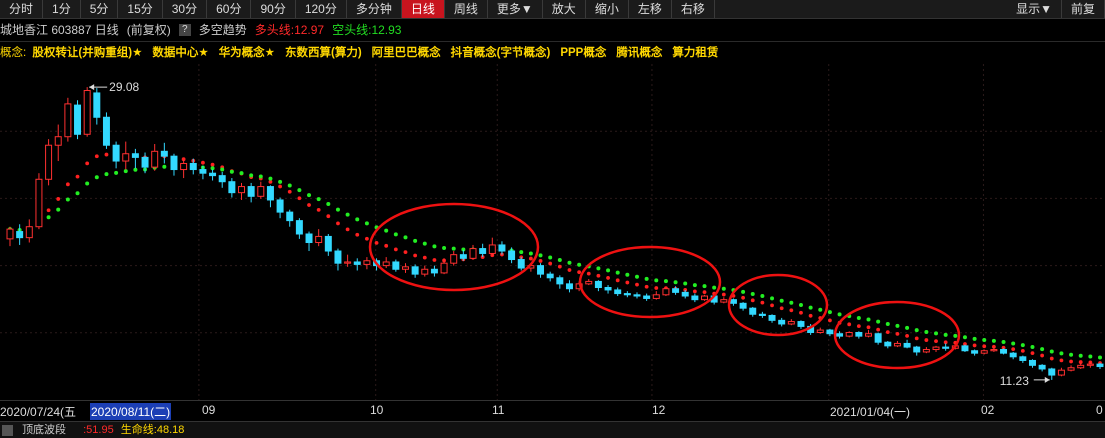 The width and height of the screenshot is (1105, 438). I want to click on concept-item: 抖音概念(字节概念), so click(501, 53).